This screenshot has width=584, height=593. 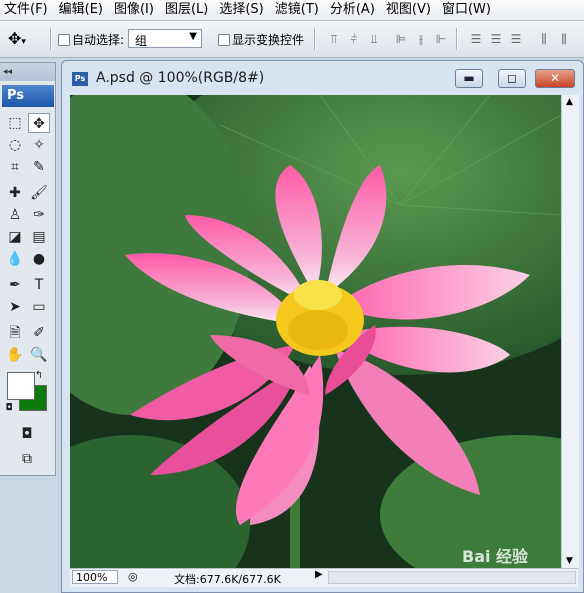 What do you see at coordinates (180, 78) in the screenshot?
I see `document-title: A.psd @ 100%(RGB/8#)` at bounding box center [180, 78].